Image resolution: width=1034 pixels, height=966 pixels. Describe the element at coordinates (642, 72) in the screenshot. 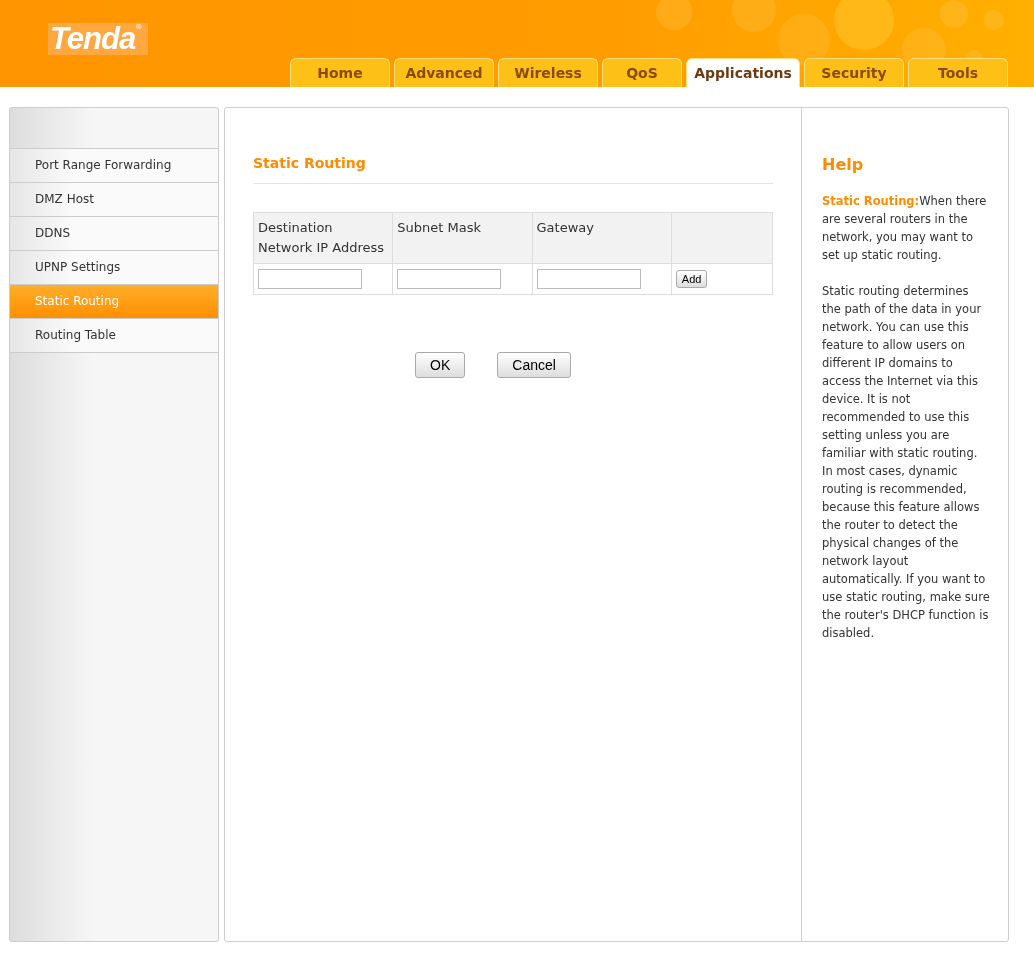

I see `nav-tab: QoS` at that location.